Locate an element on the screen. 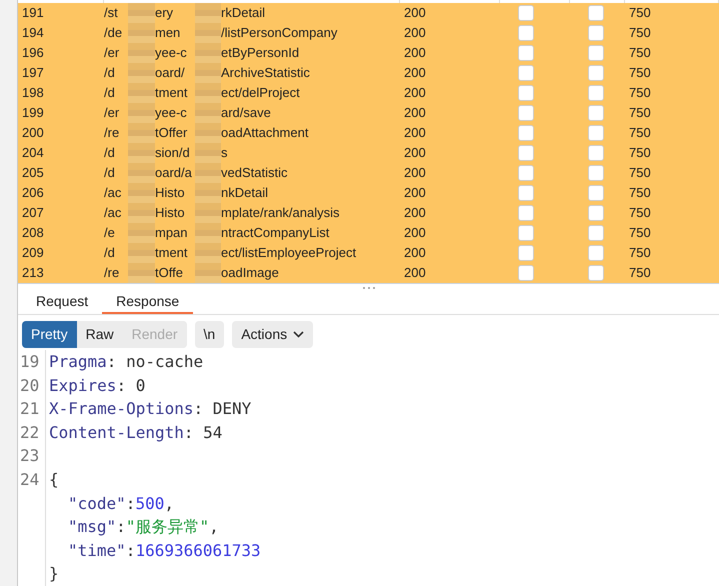 Image resolution: width=719 pixels, height=586 pixels. line-number: 22 is located at coordinates (32, 432).